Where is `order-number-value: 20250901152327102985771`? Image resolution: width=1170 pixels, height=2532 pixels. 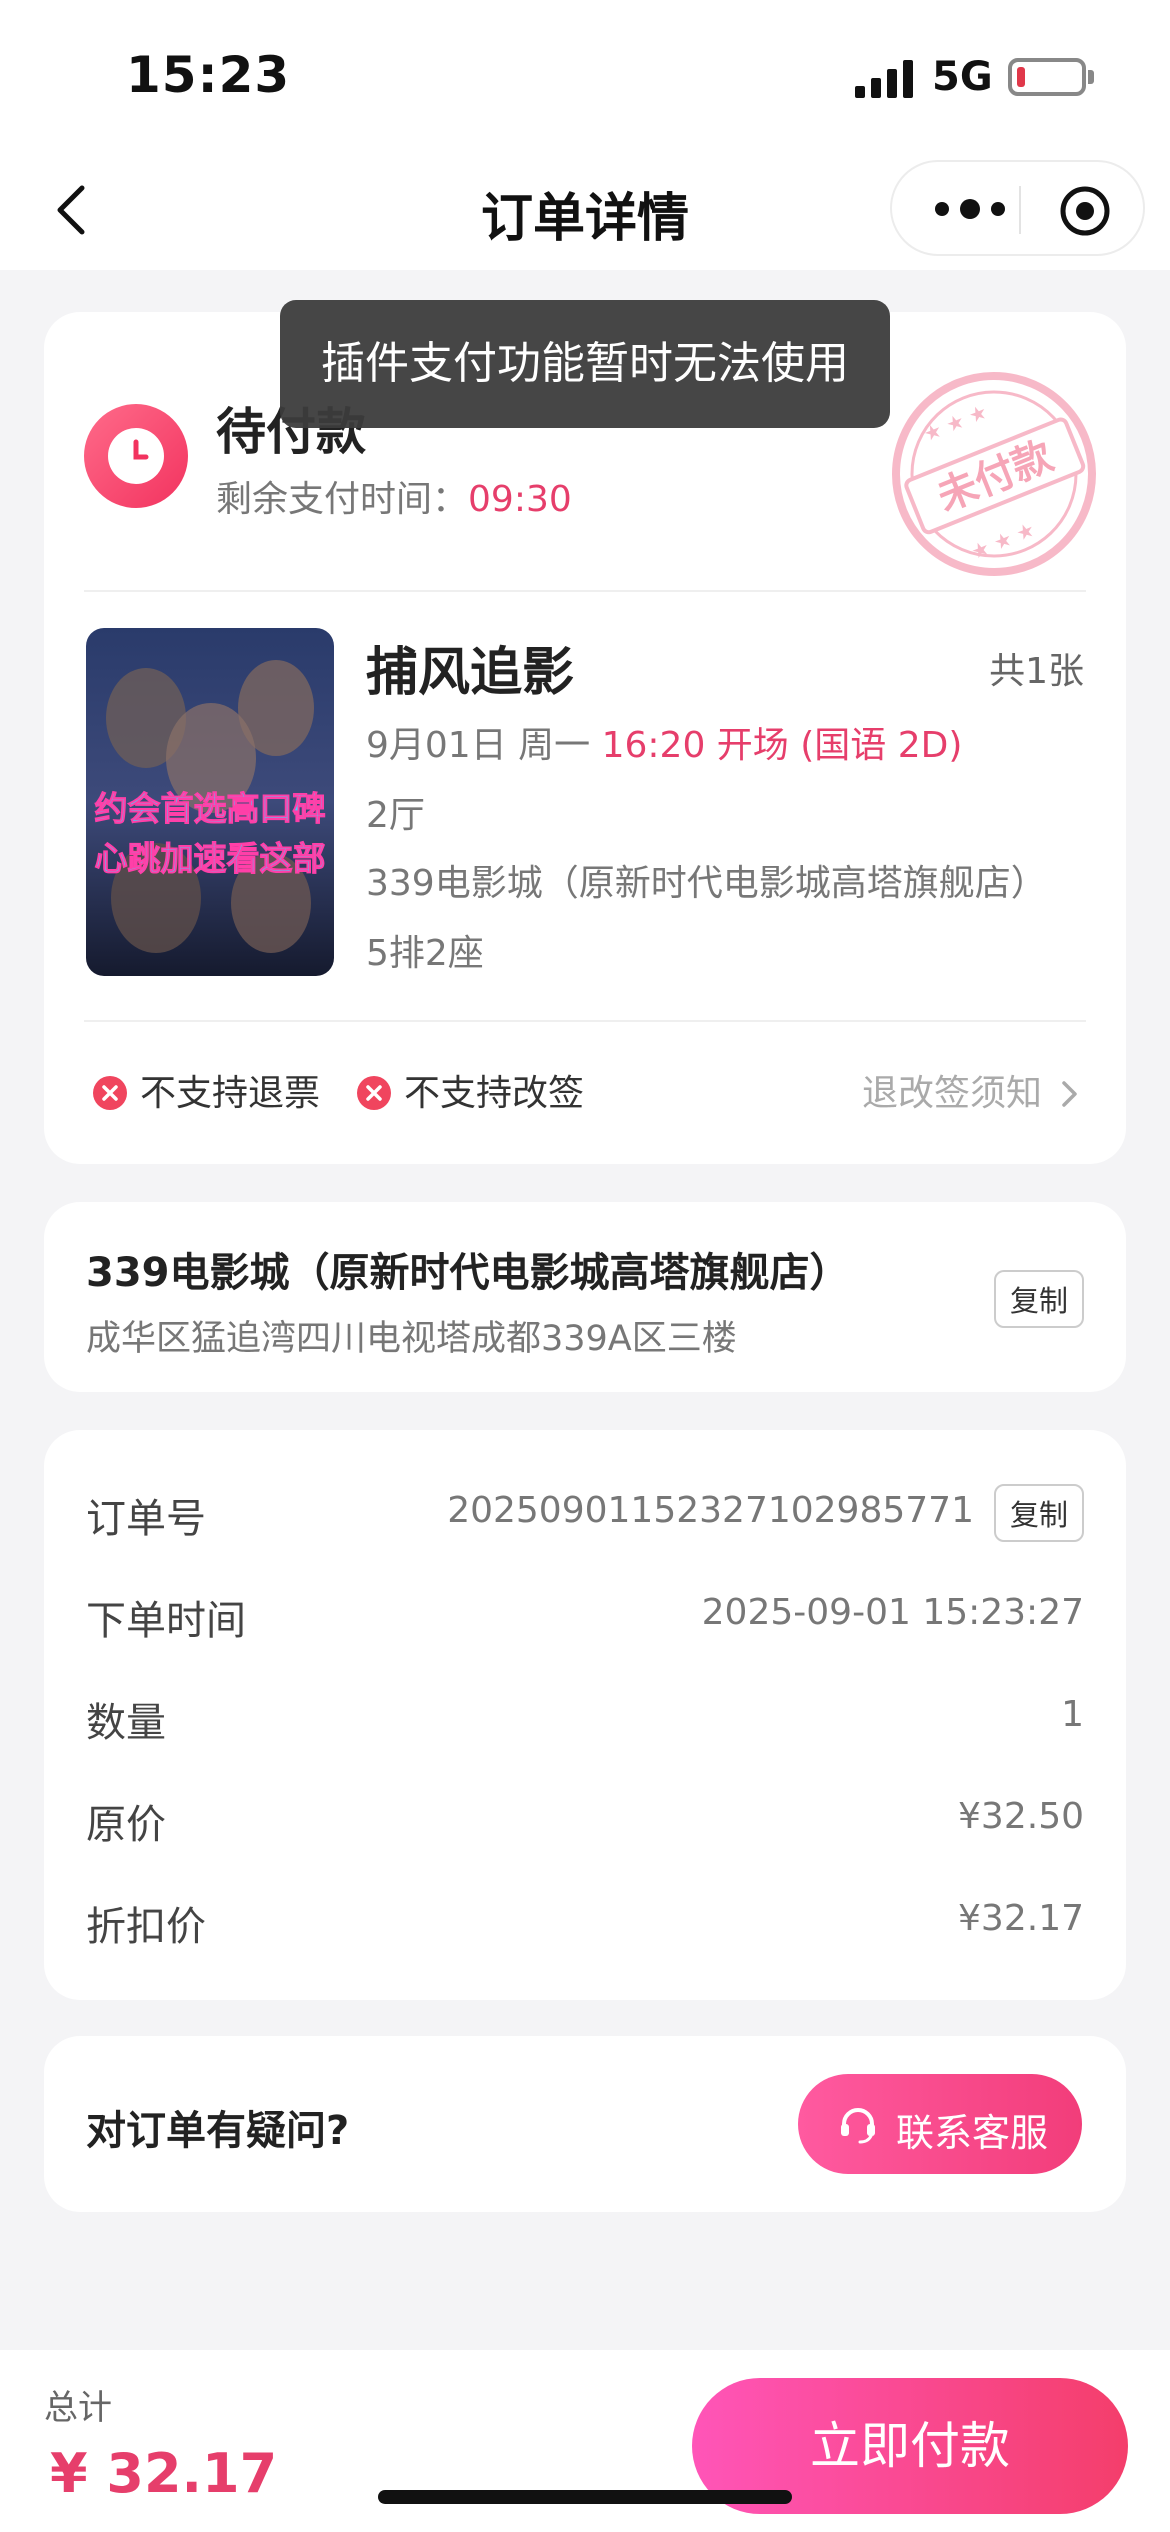
order-number-value: 20250901152327102985771 is located at coordinates (710, 1510).